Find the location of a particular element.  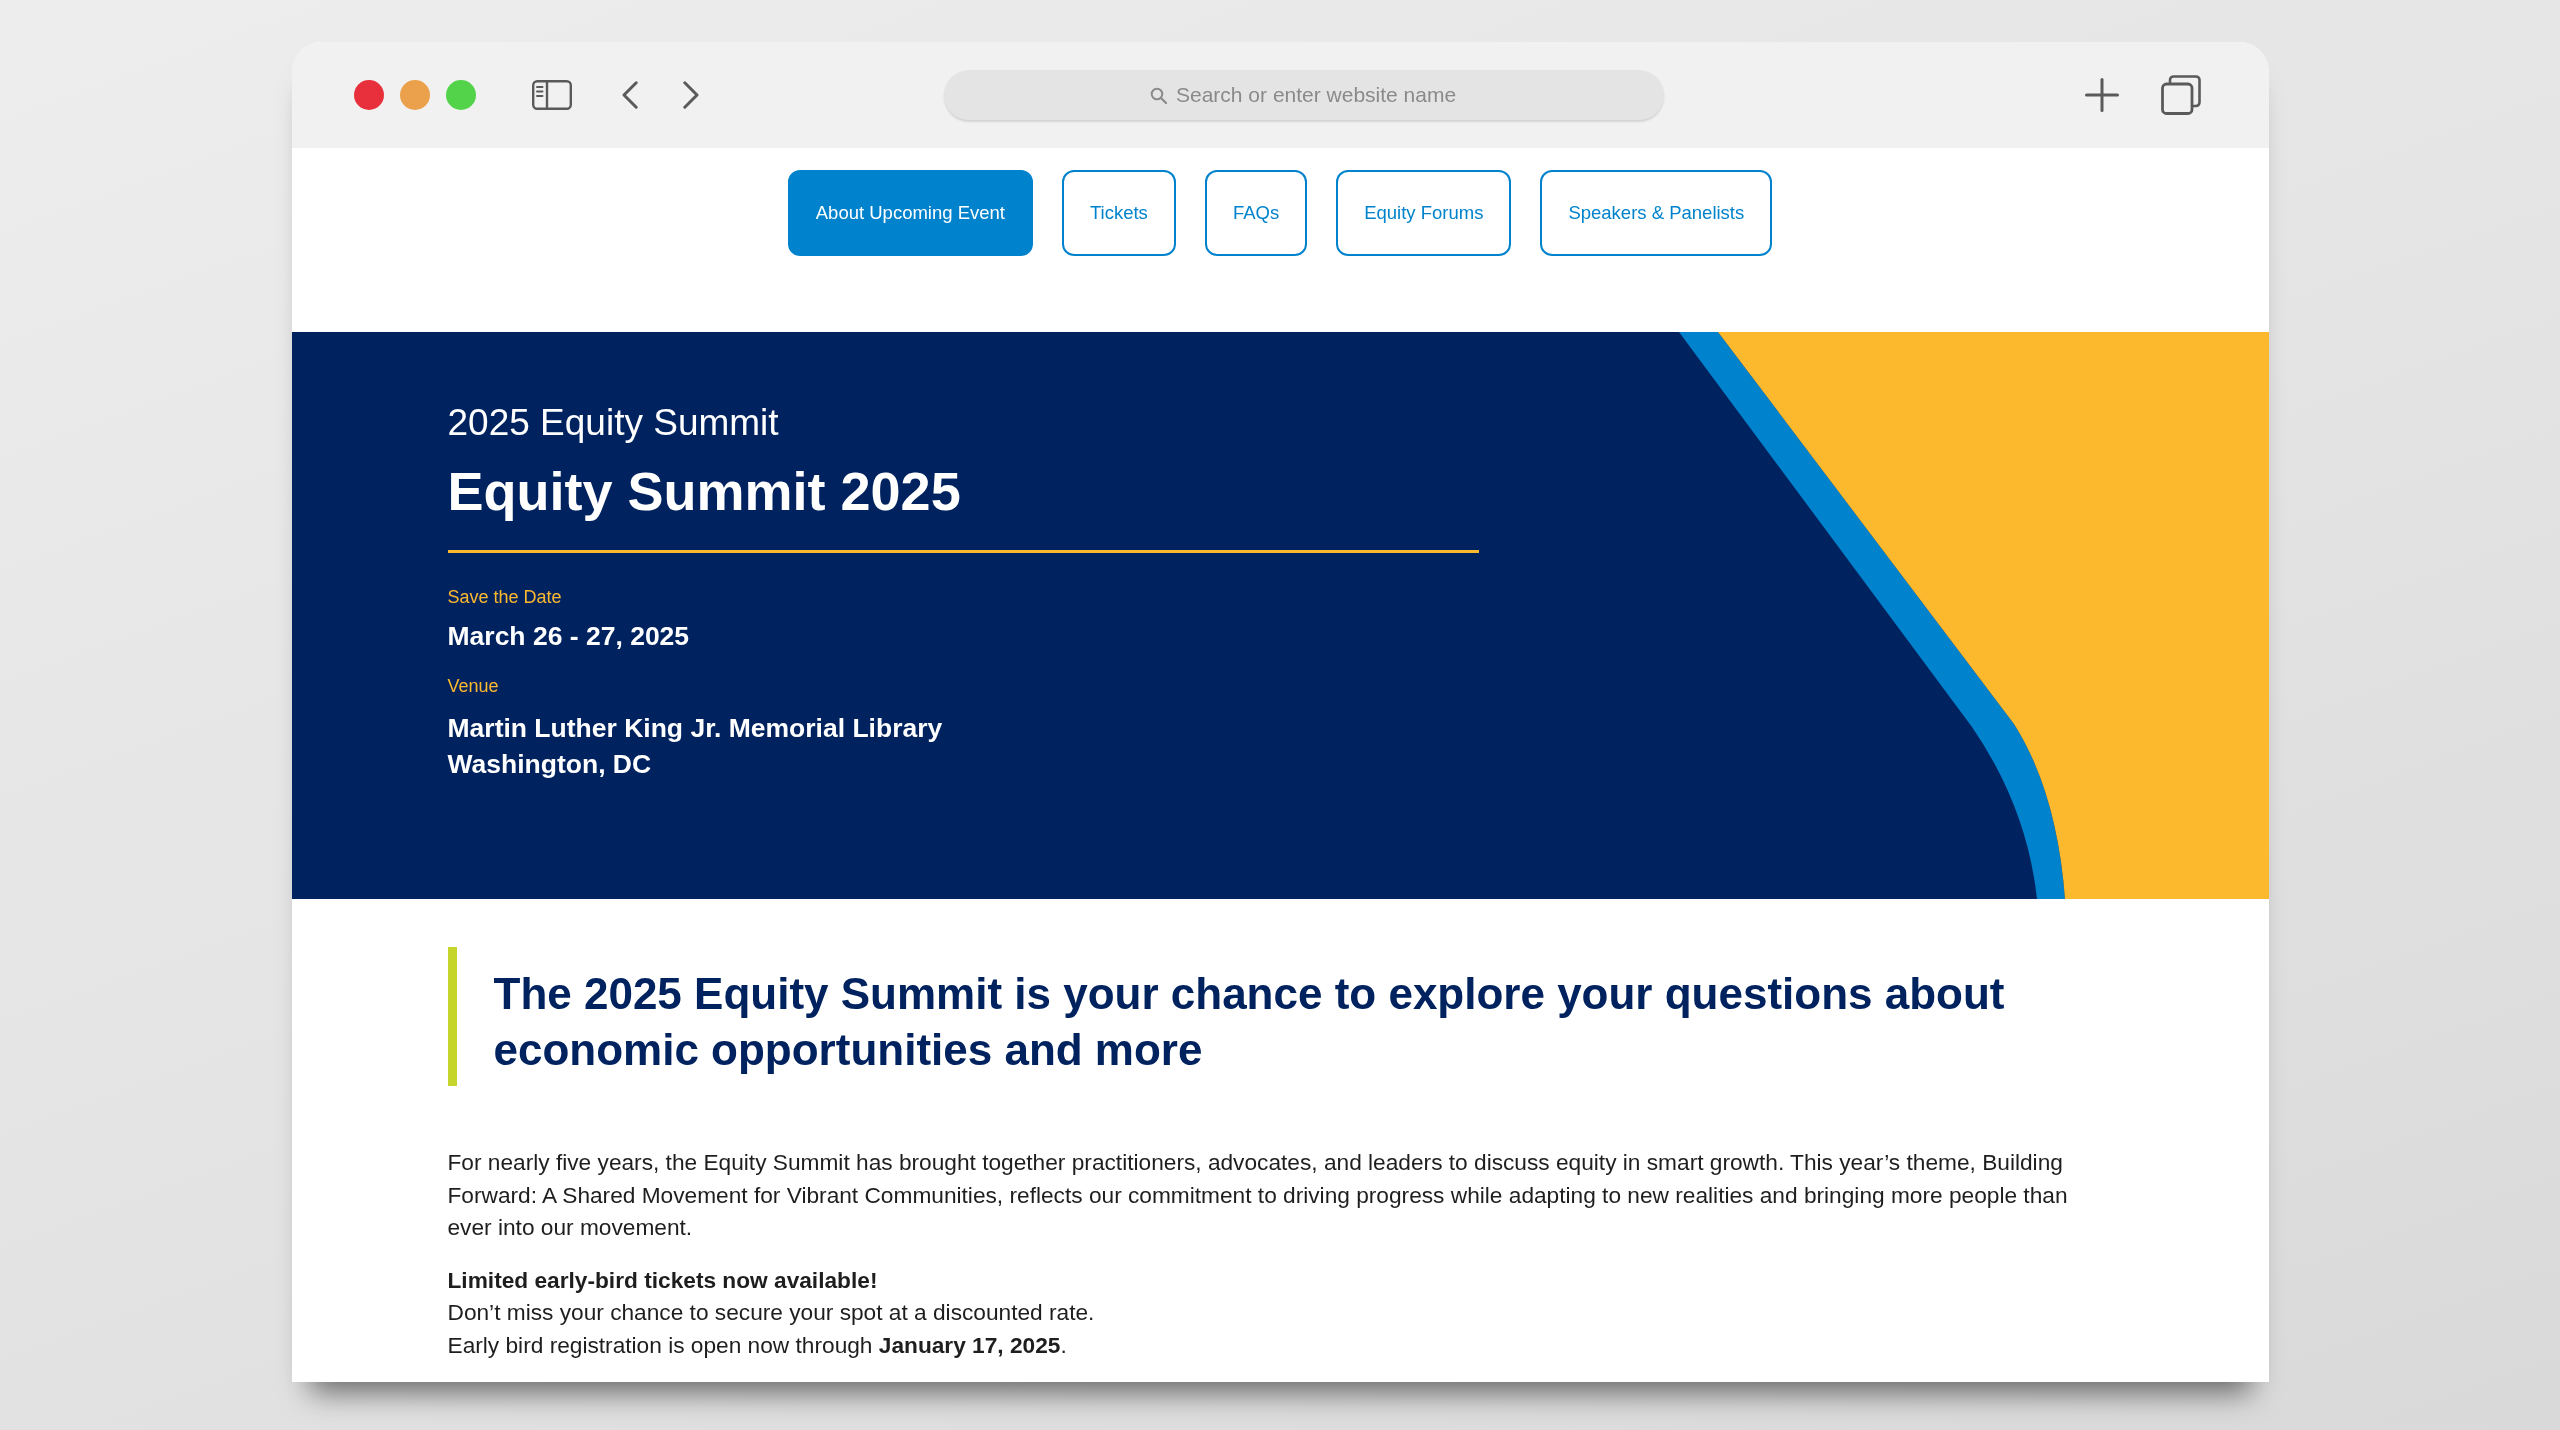

nav-tab: Speakers & Panelists is located at coordinates (1656, 213).